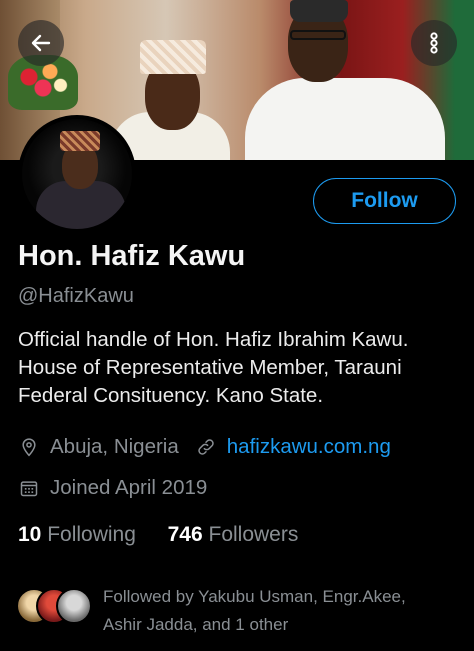 The width and height of the screenshot is (474, 651). I want to click on more-vertical-icon, so click(434, 43).